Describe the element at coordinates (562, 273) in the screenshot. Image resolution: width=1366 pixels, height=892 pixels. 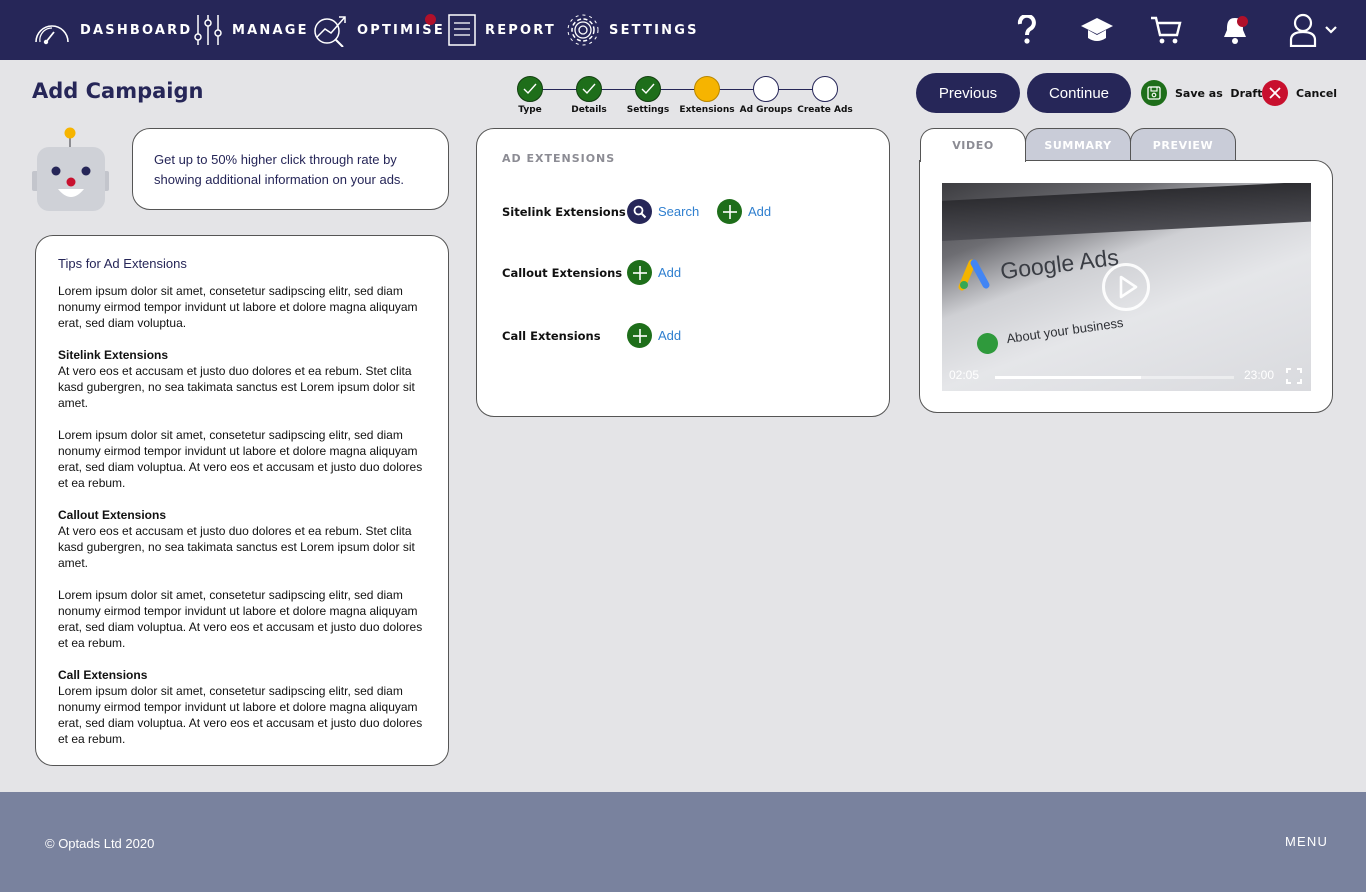
I see `callout-extensions-label: Callout Extensions` at that location.